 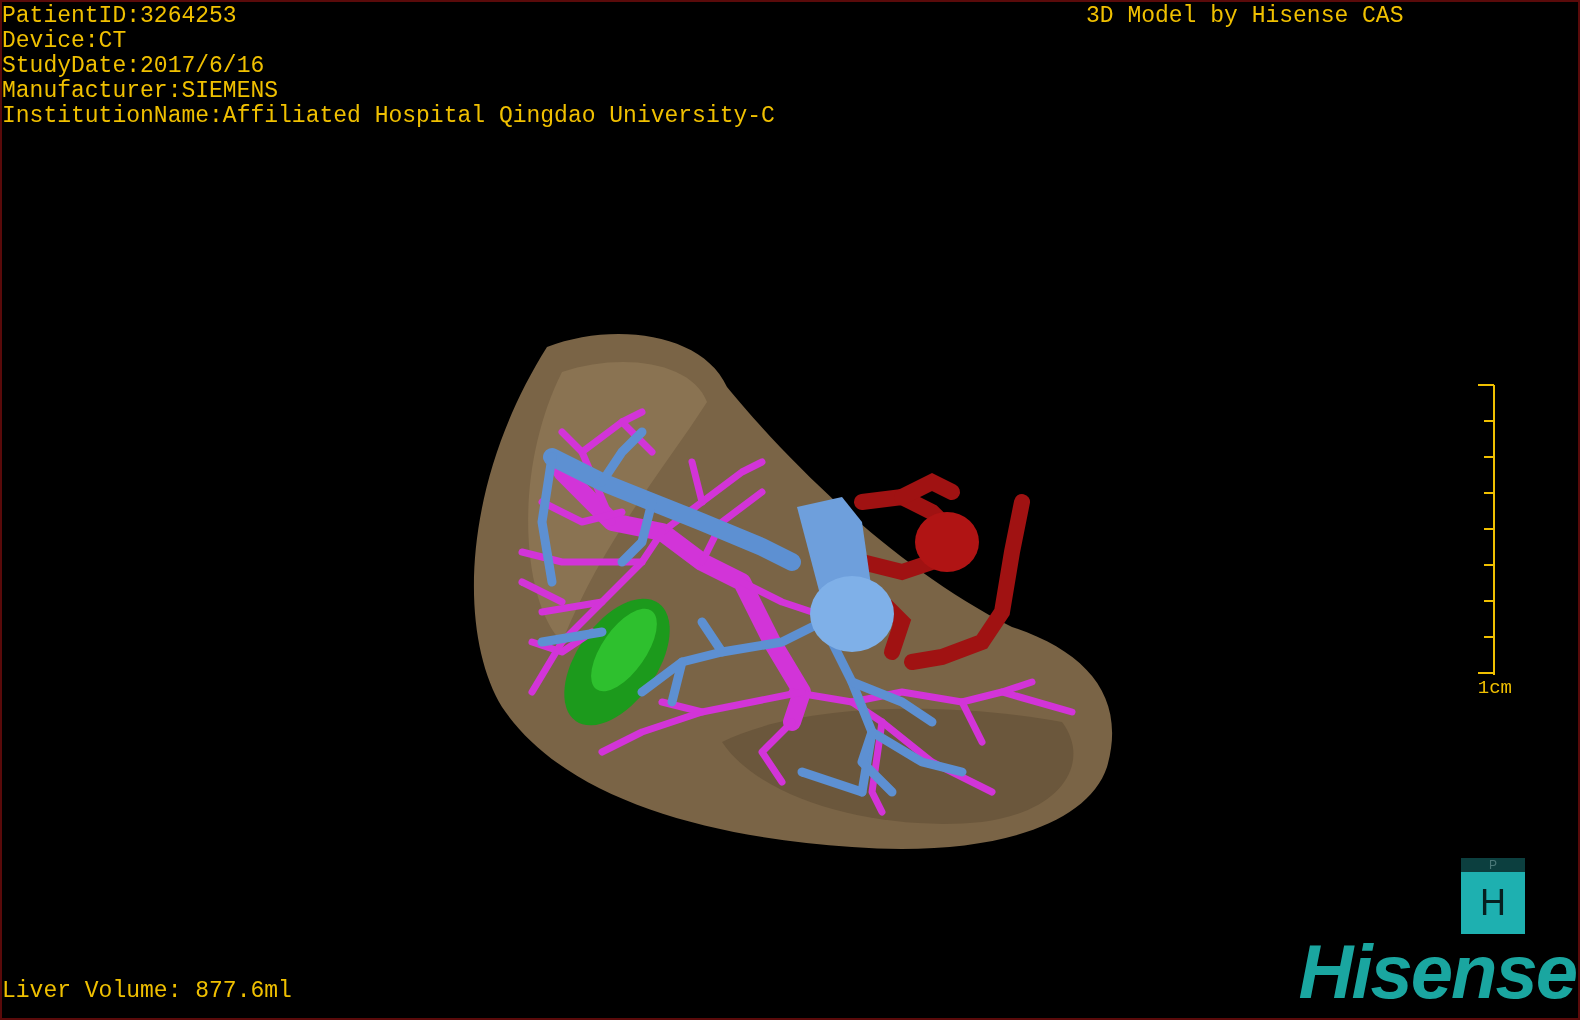 What do you see at coordinates (1493, 903) in the screenshot?
I see `cube-front-face: H` at bounding box center [1493, 903].